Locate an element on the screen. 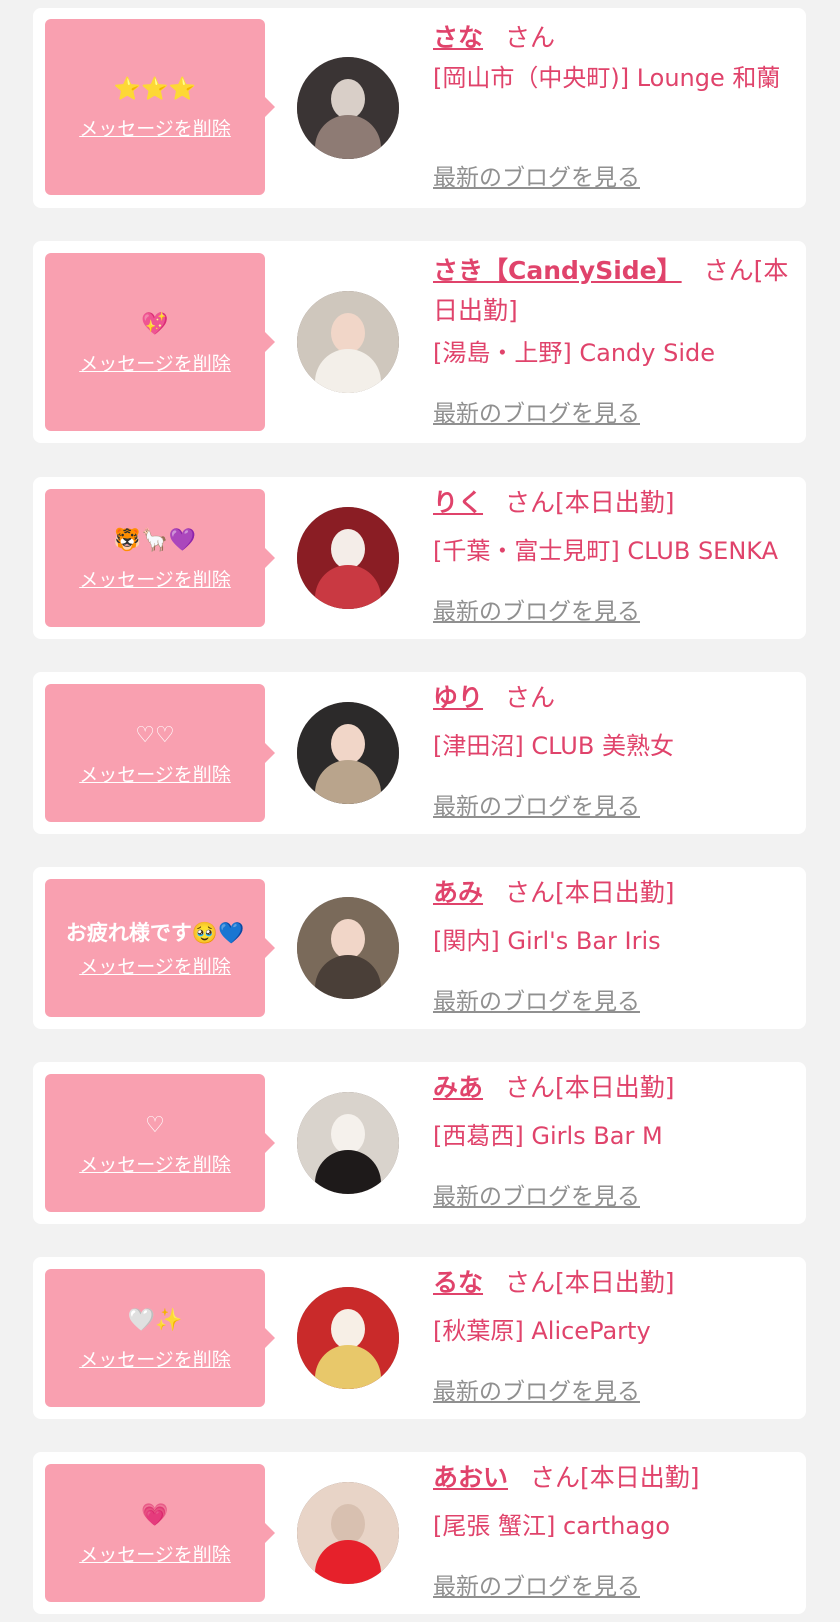 This screenshot has width=840, height=1622. card-info: ゆり さん [津田沼] CLUB 美熟女 is located at coordinates (613, 718).